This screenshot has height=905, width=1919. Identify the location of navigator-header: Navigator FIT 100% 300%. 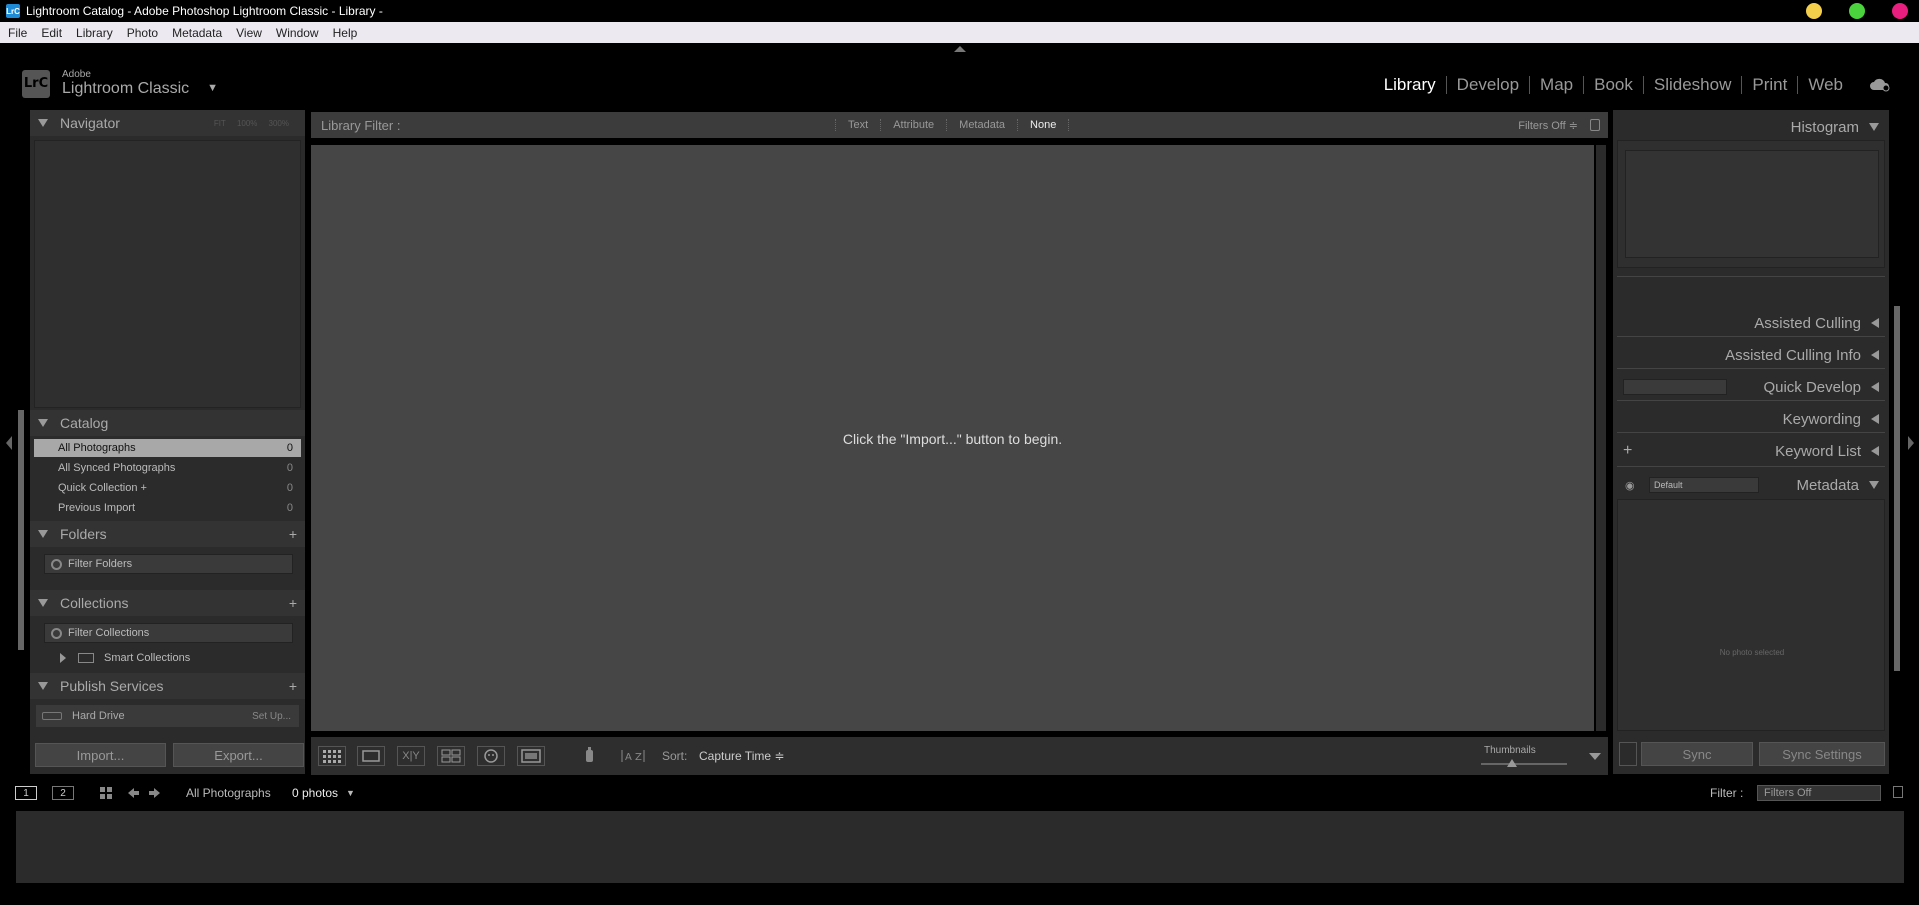
(167, 123).